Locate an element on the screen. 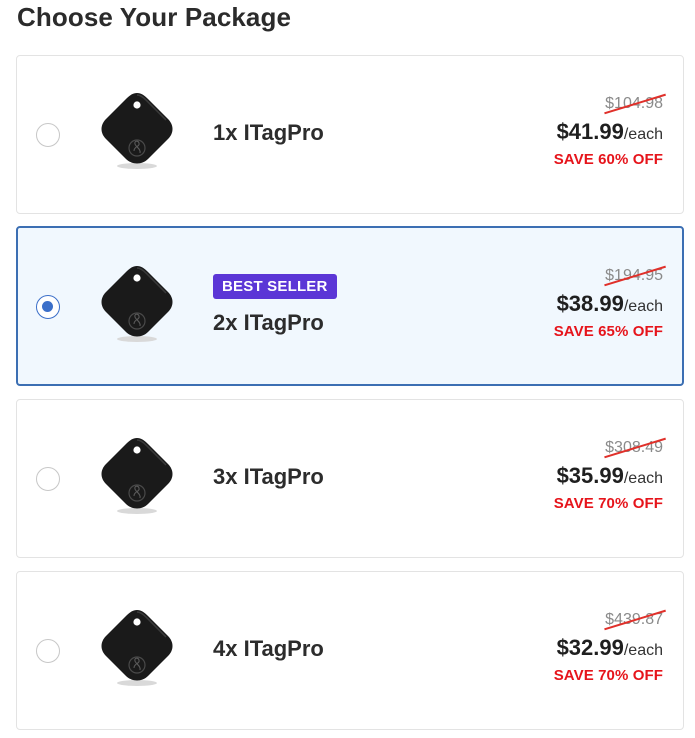 The width and height of the screenshot is (695, 738). package-price: $35.99 is located at coordinates (590, 475).